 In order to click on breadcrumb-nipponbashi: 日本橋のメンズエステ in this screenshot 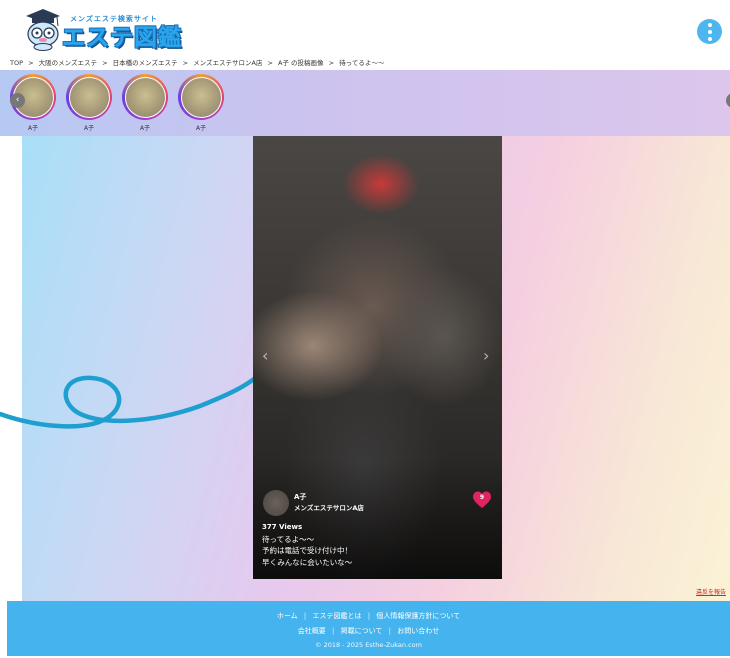, I will do `click(145, 63)`.